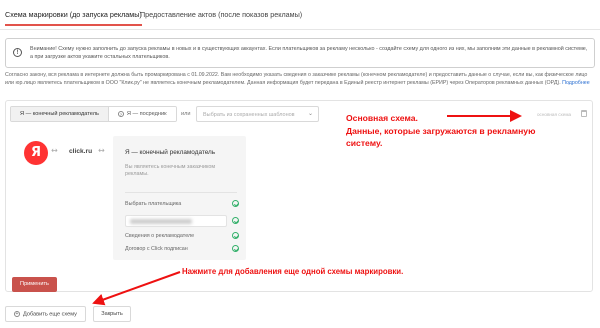 The image size is (600, 328). I want to click on add-scheme-label: Добавить еще схему, so click(50, 314).